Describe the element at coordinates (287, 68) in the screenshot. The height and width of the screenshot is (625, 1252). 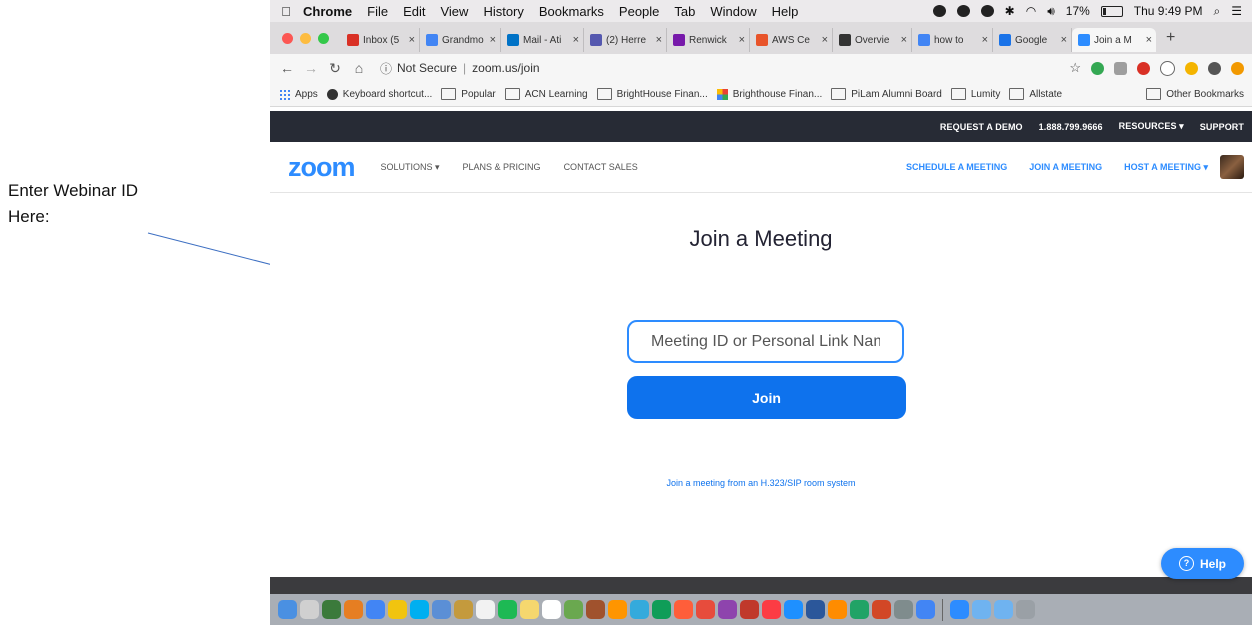
I see `back-icon: ←` at that location.